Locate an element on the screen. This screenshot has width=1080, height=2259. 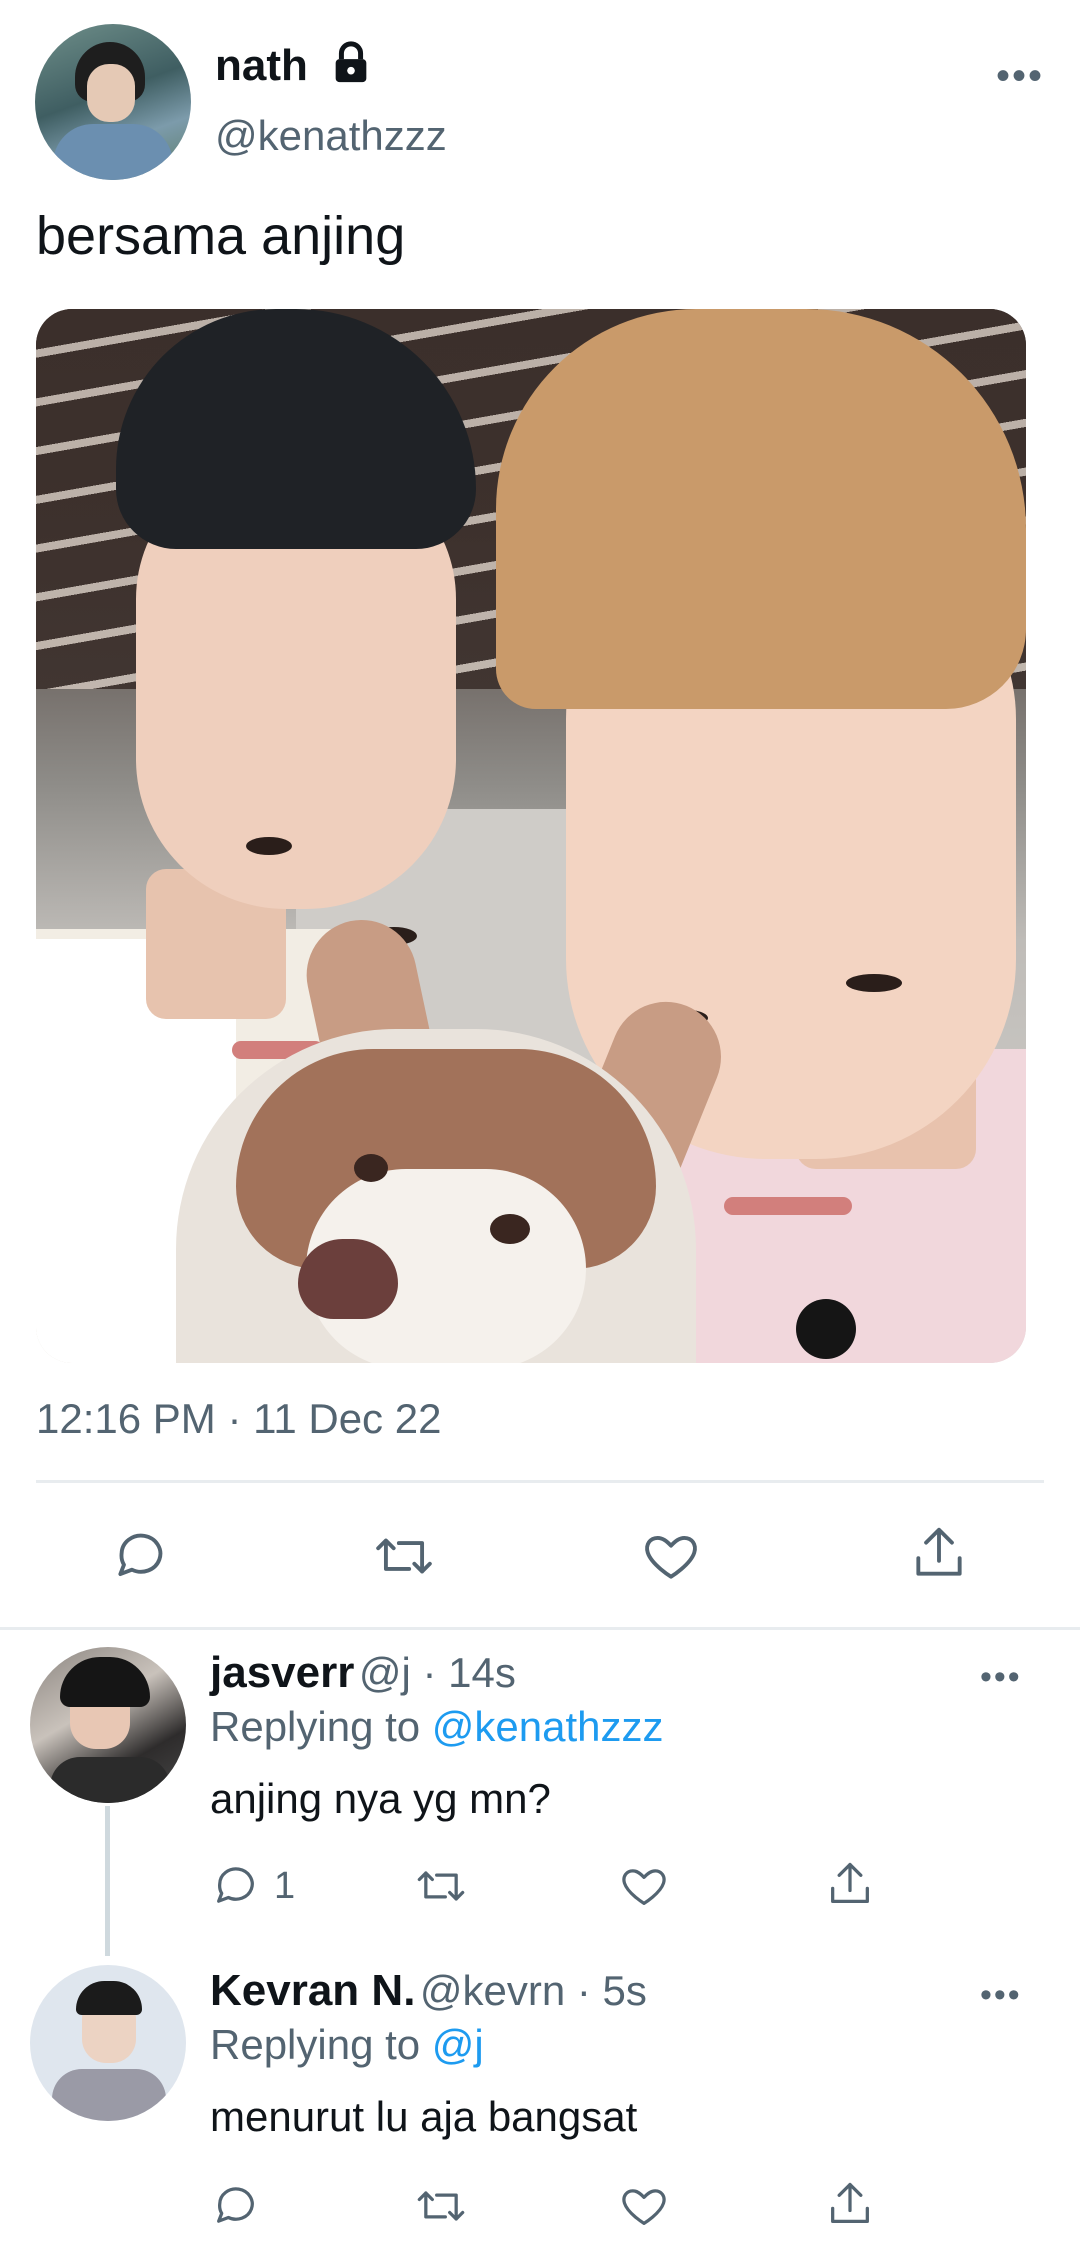
author-name-row: nath is located at coordinates (294, 65).